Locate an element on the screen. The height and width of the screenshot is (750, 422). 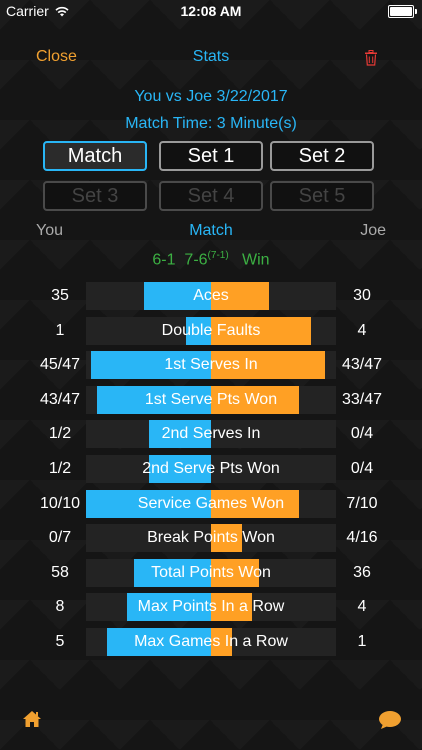
stat-right-value: 33/47 is located at coordinates (362, 399).